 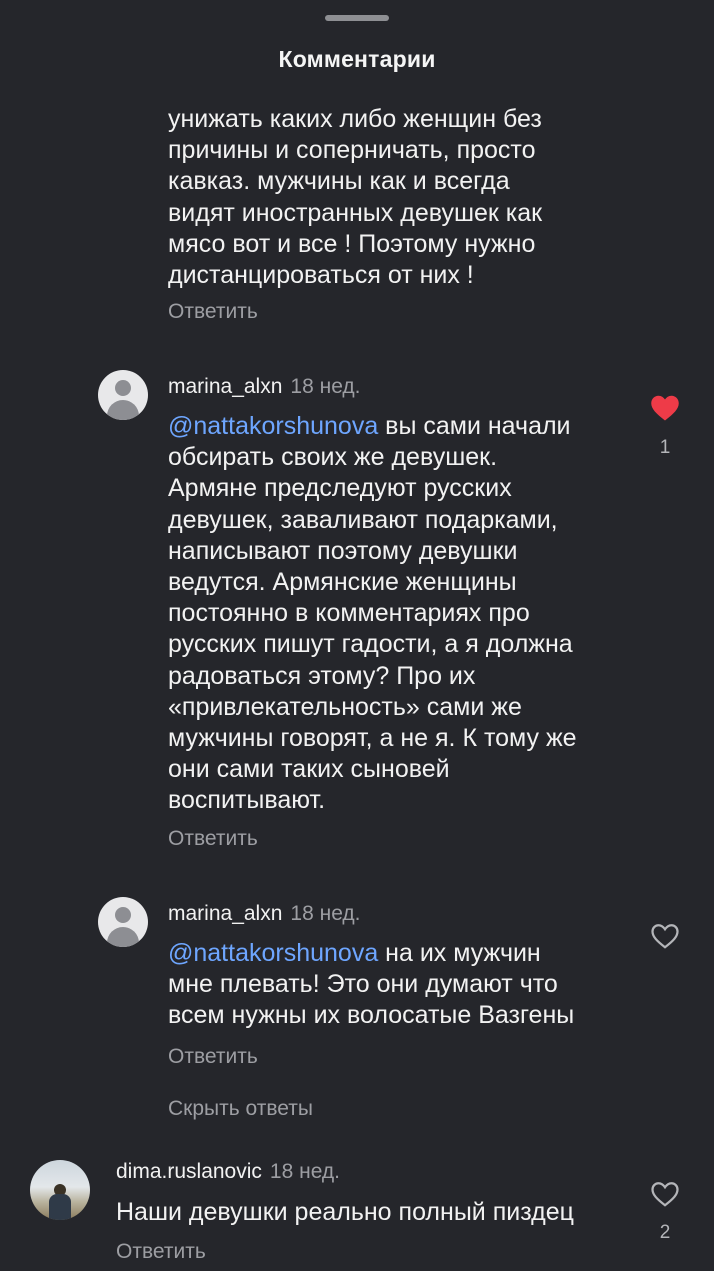 I want to click on comment-text: Наши девушки реально полный пиздец, so click(x=345, y=1212).